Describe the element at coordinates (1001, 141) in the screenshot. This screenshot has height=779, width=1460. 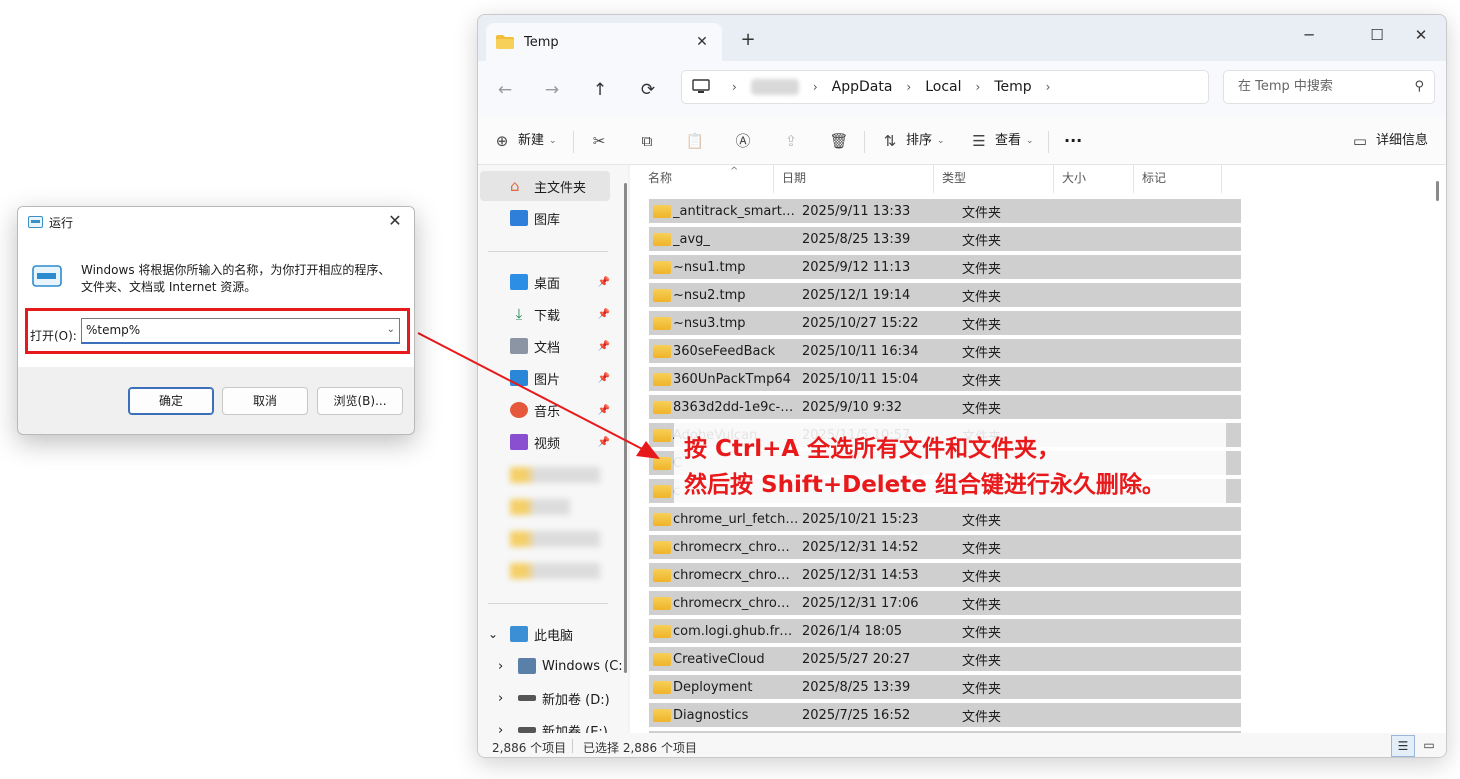
I see `view-button: ☰ 查看 ⌄` at that location.